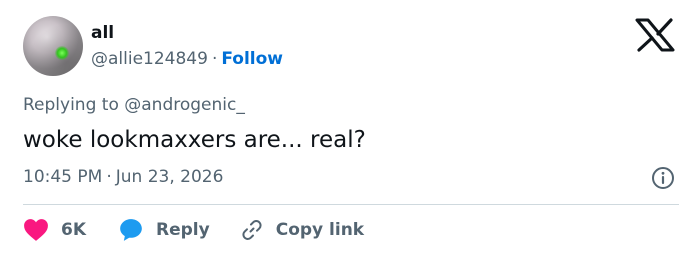  Describe the element at coordinates (71, 105) in the screenshot. I see `reply-prefix: Replying to` at that location.